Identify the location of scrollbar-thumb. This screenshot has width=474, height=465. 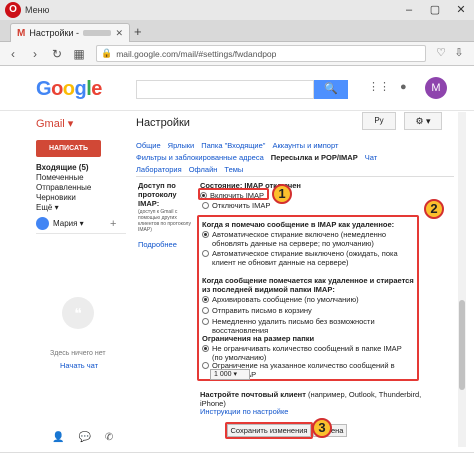
(462, 345).